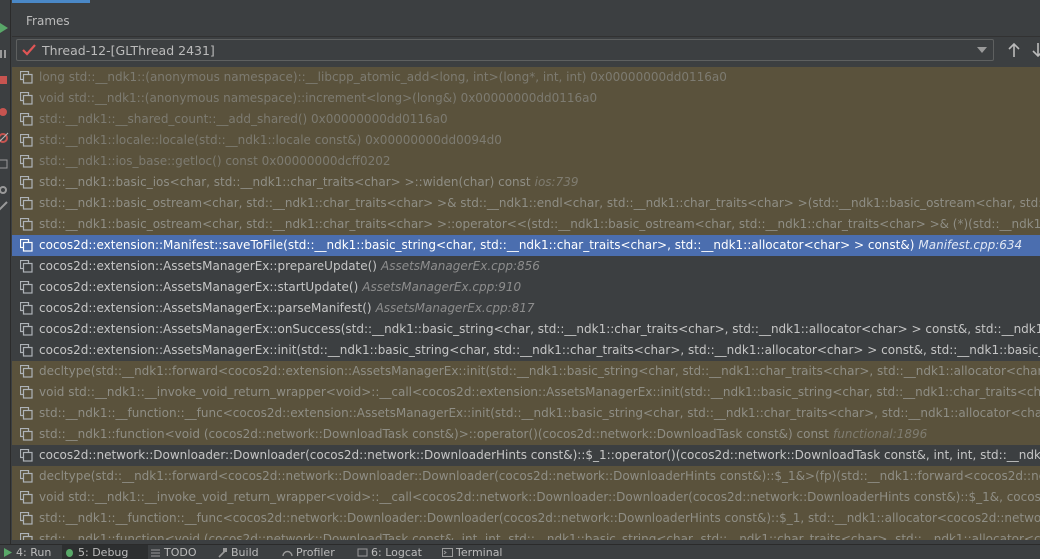 This screenshot has width=1040, height=559. I want to click on terminal-tool-label: Terminal, so click(479, 552).